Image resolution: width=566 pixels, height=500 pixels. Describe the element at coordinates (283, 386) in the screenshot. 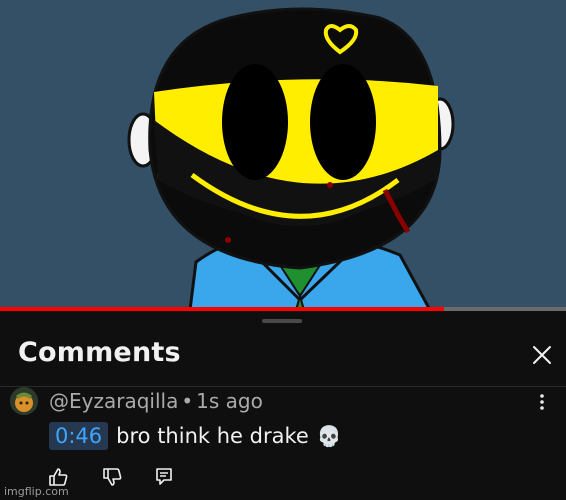

I see `divider` at that location.